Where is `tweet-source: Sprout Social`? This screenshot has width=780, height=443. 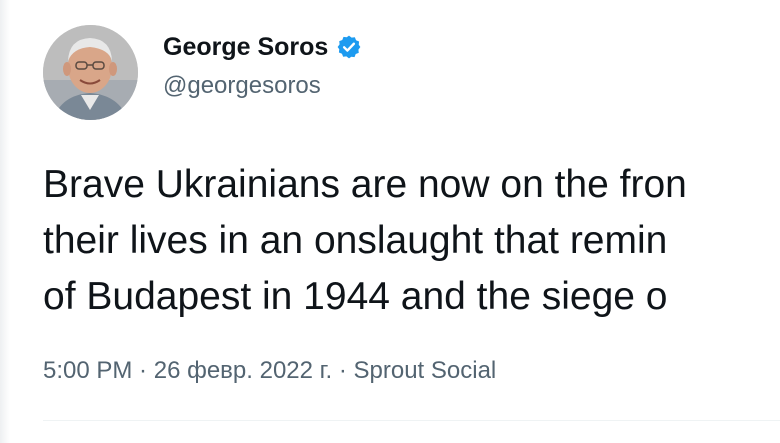 tweet-source: Sprout Social is located at coordinates (425, 370).